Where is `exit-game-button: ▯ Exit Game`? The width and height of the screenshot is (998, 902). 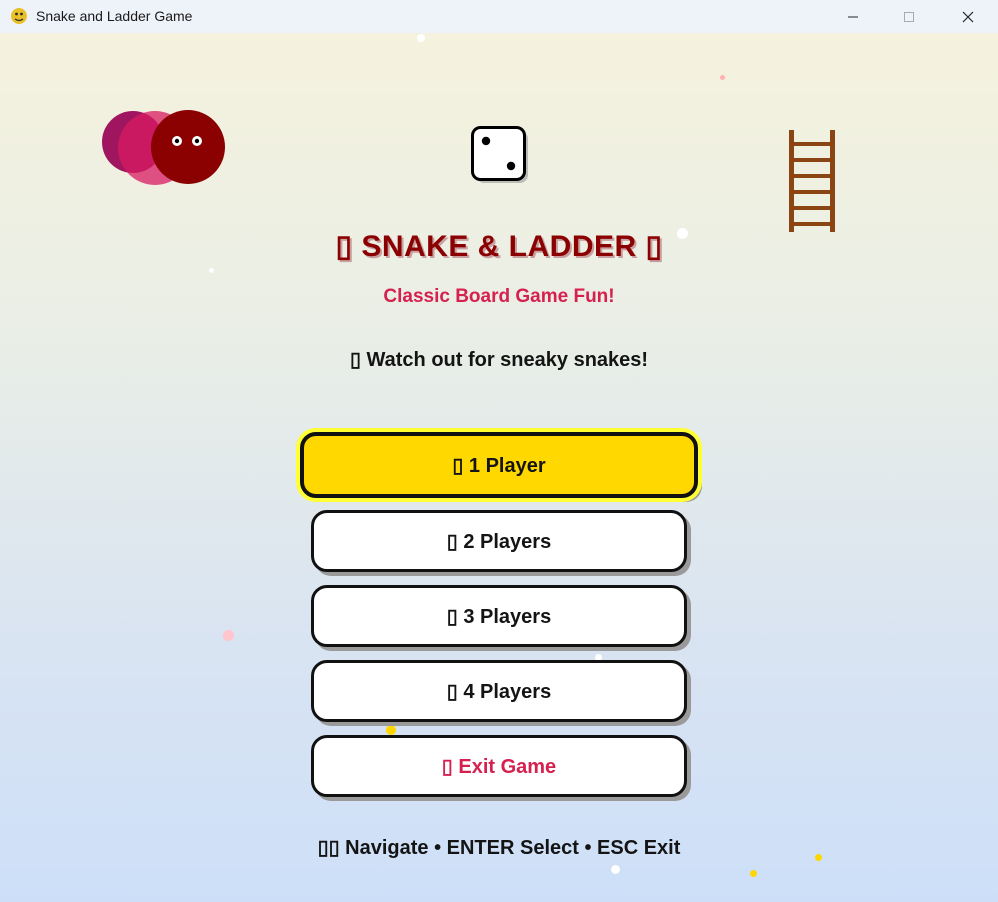 exit-game-button: ▯ Exit Game is located at coordinates (499, 766).